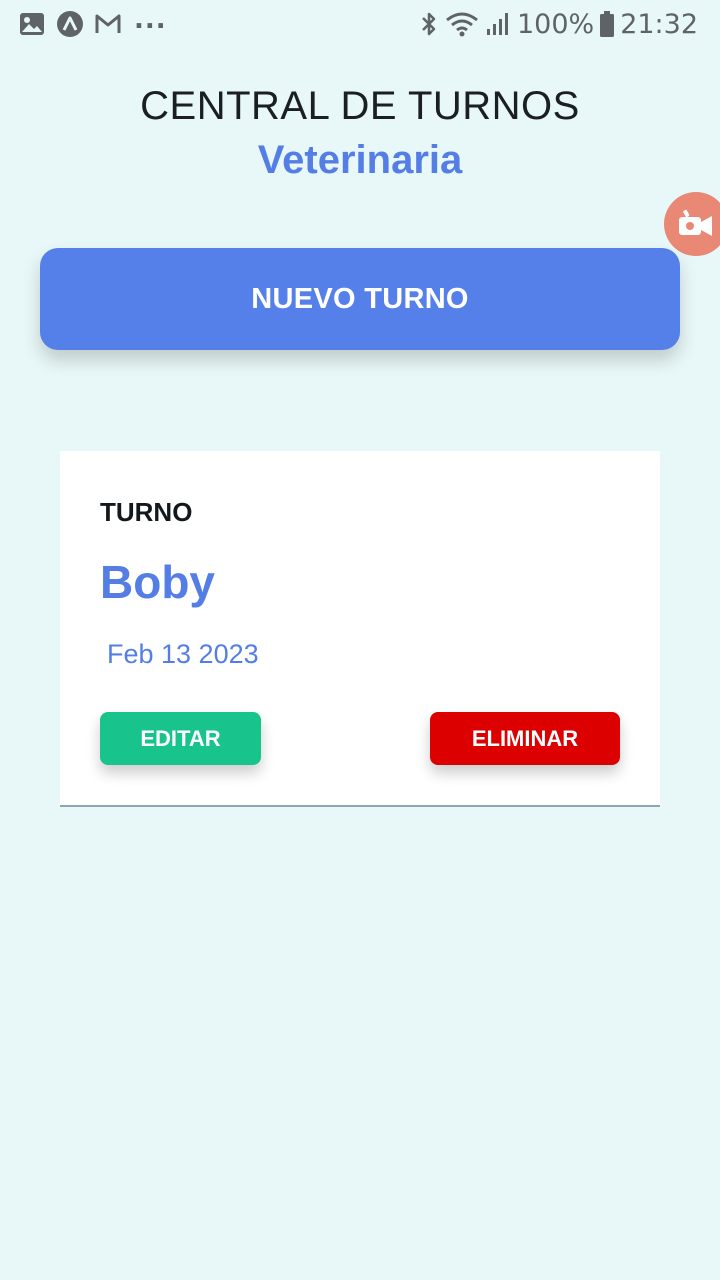 Image resolution: width=720 pixels, height=1280 pixels. Describe the element at coordinates (108, 24) in the screenshot. I see `gmail-icon` at that location.